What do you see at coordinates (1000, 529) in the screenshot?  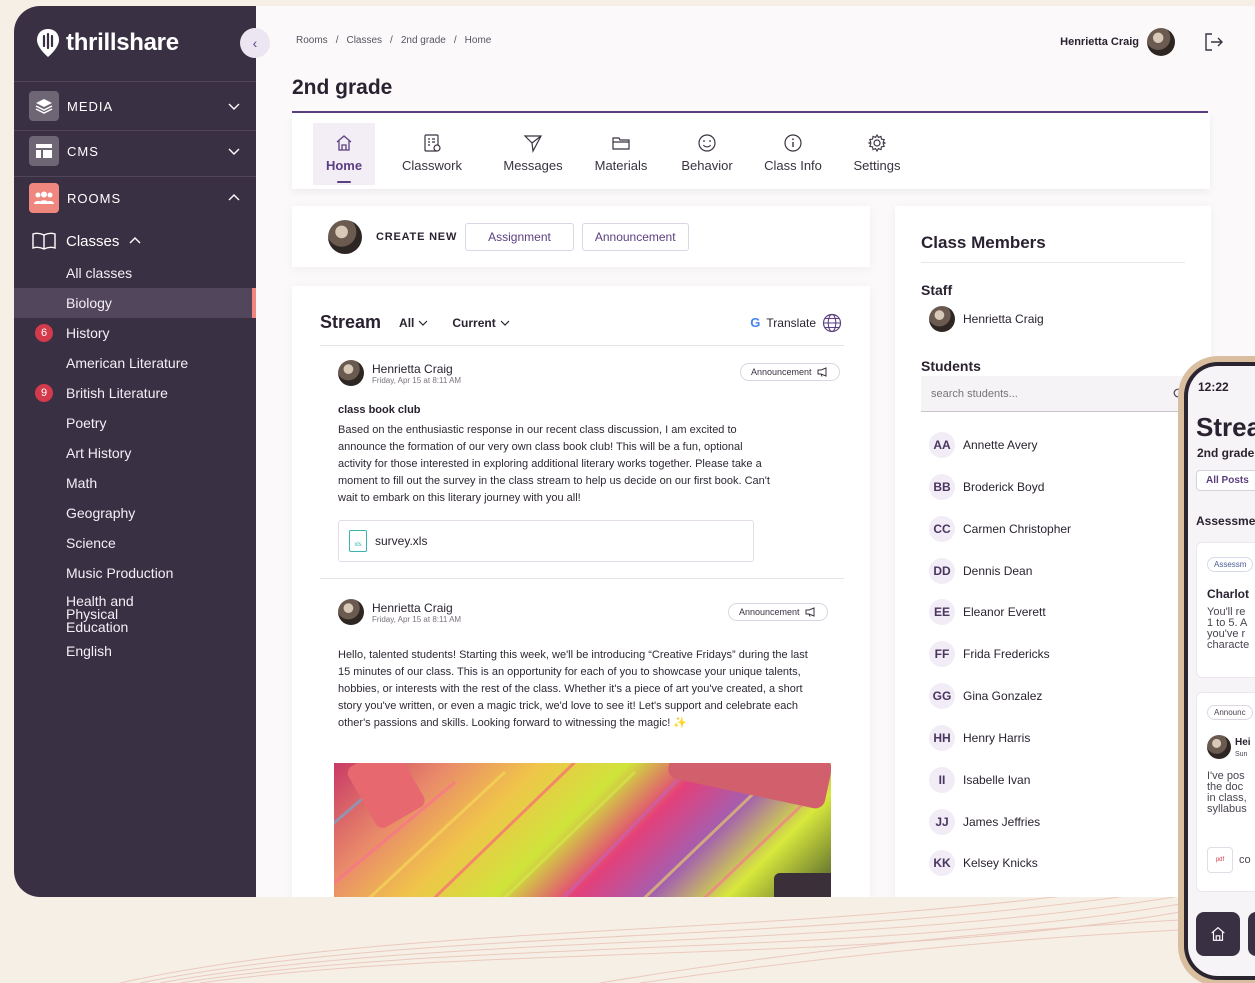 I see `student-row: CC Carmen Christopher` at bounding box center [1000, 529].